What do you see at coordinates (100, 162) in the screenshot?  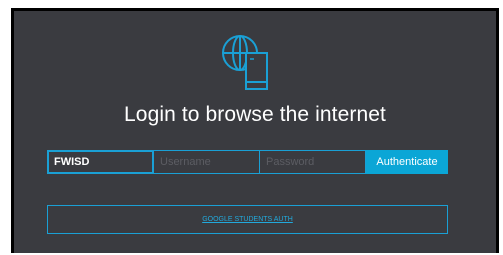 I see `school-field` at bounding box center [100, 162].